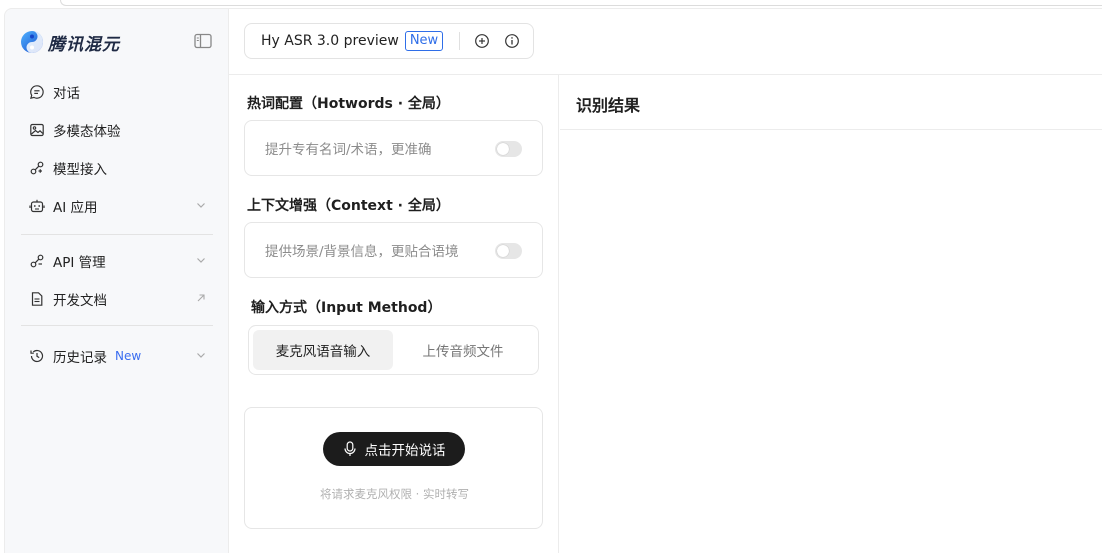 The height and width of the screenshot is (553, 1102). Describe the element at coordinates (66, 94) in the screenshot. I see `sidebar-item-label: 对话` at that location.